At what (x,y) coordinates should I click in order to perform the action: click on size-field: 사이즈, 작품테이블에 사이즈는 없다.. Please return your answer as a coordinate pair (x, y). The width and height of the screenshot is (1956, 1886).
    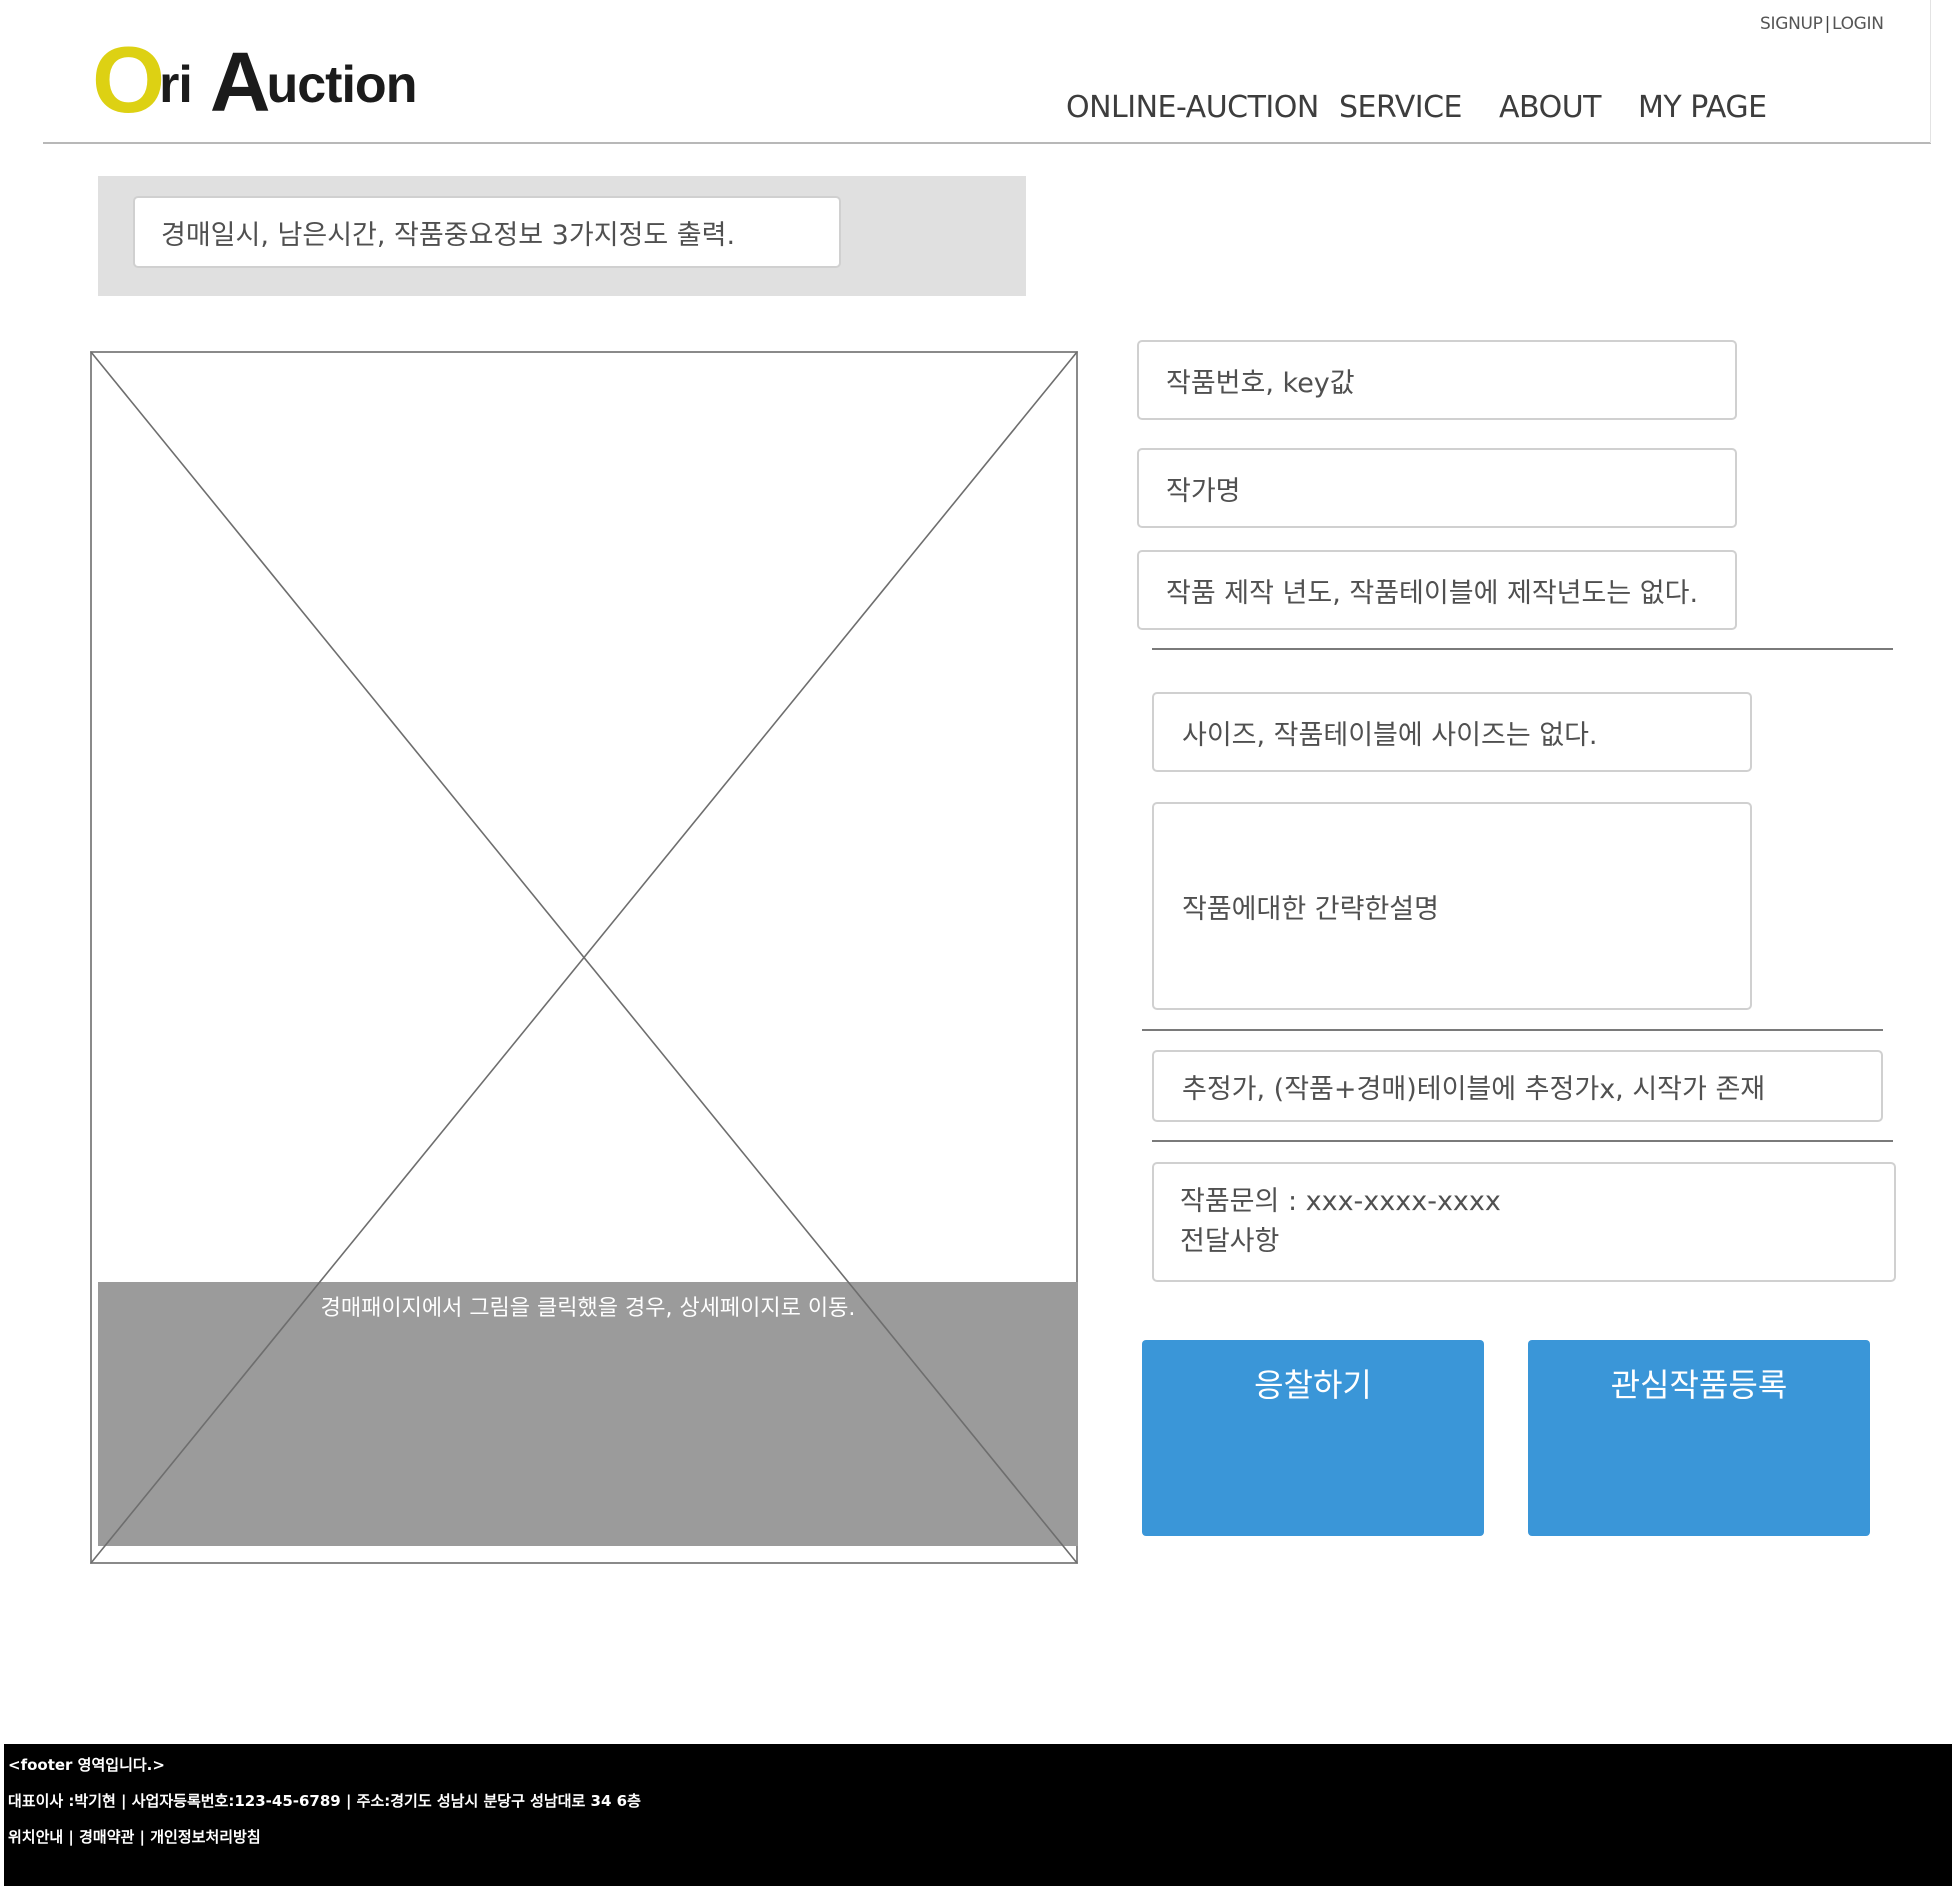
    Looking at the image, I should click on (1452, 732).